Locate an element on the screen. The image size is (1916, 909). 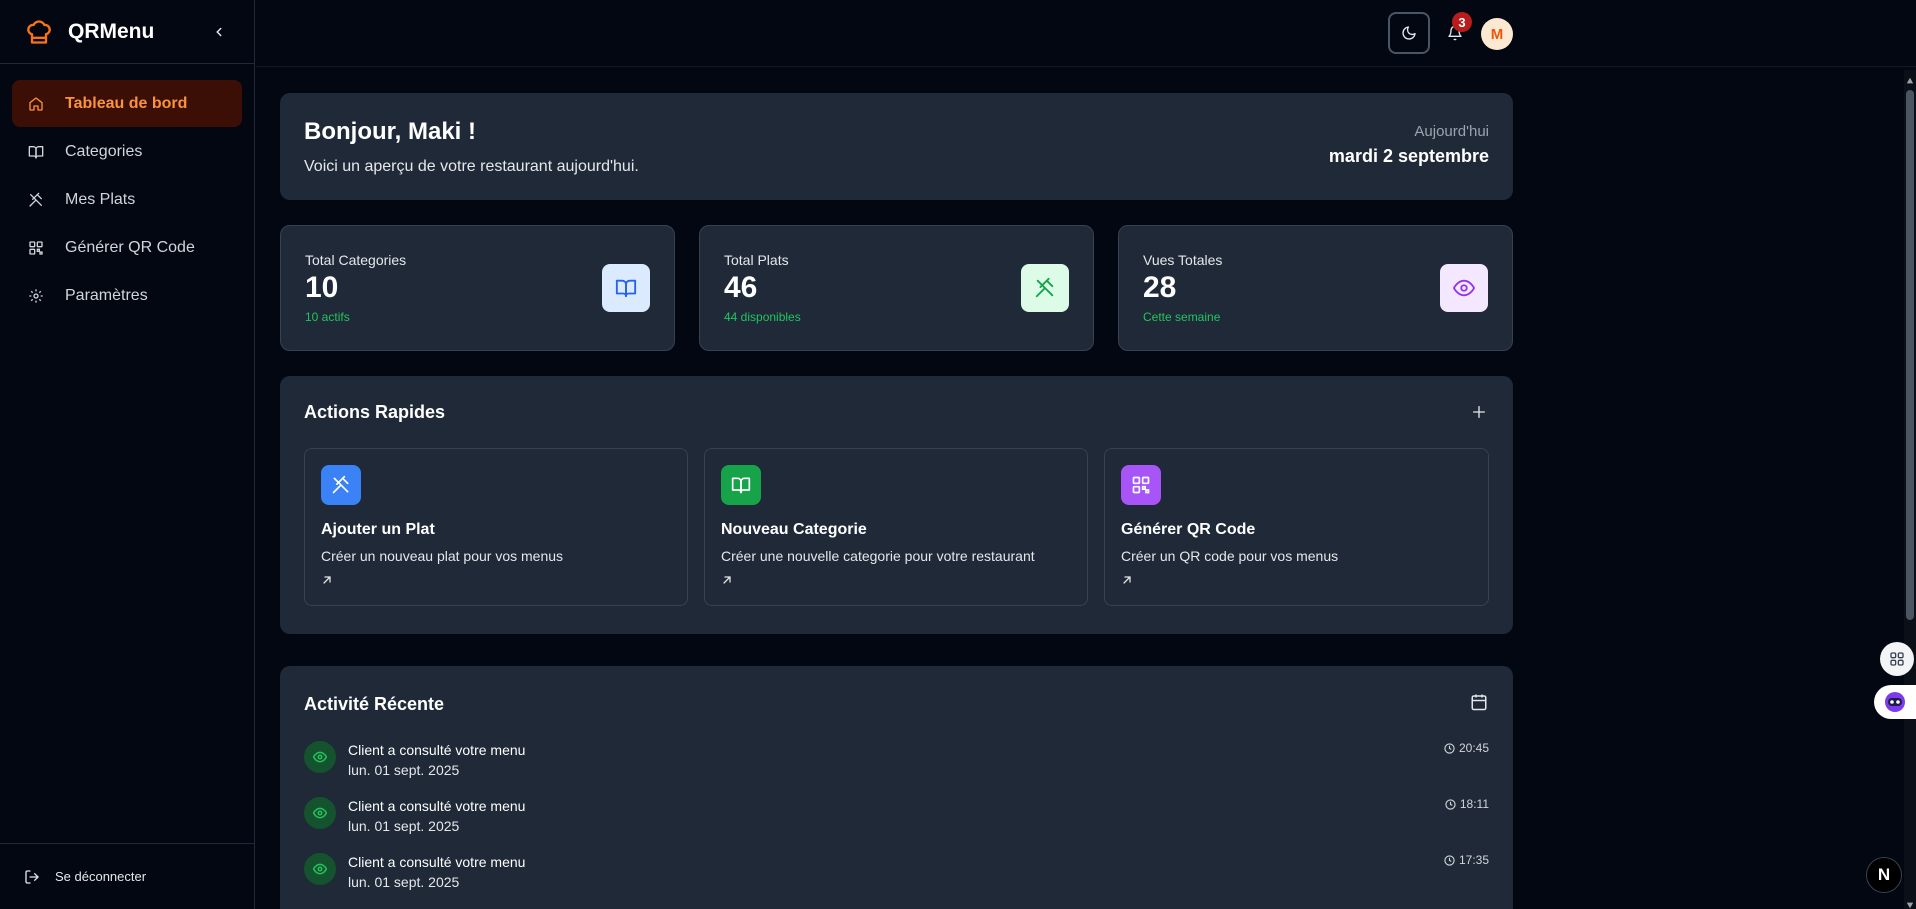
nextjs-dev-button: N is located at coordinates (1884, 875).